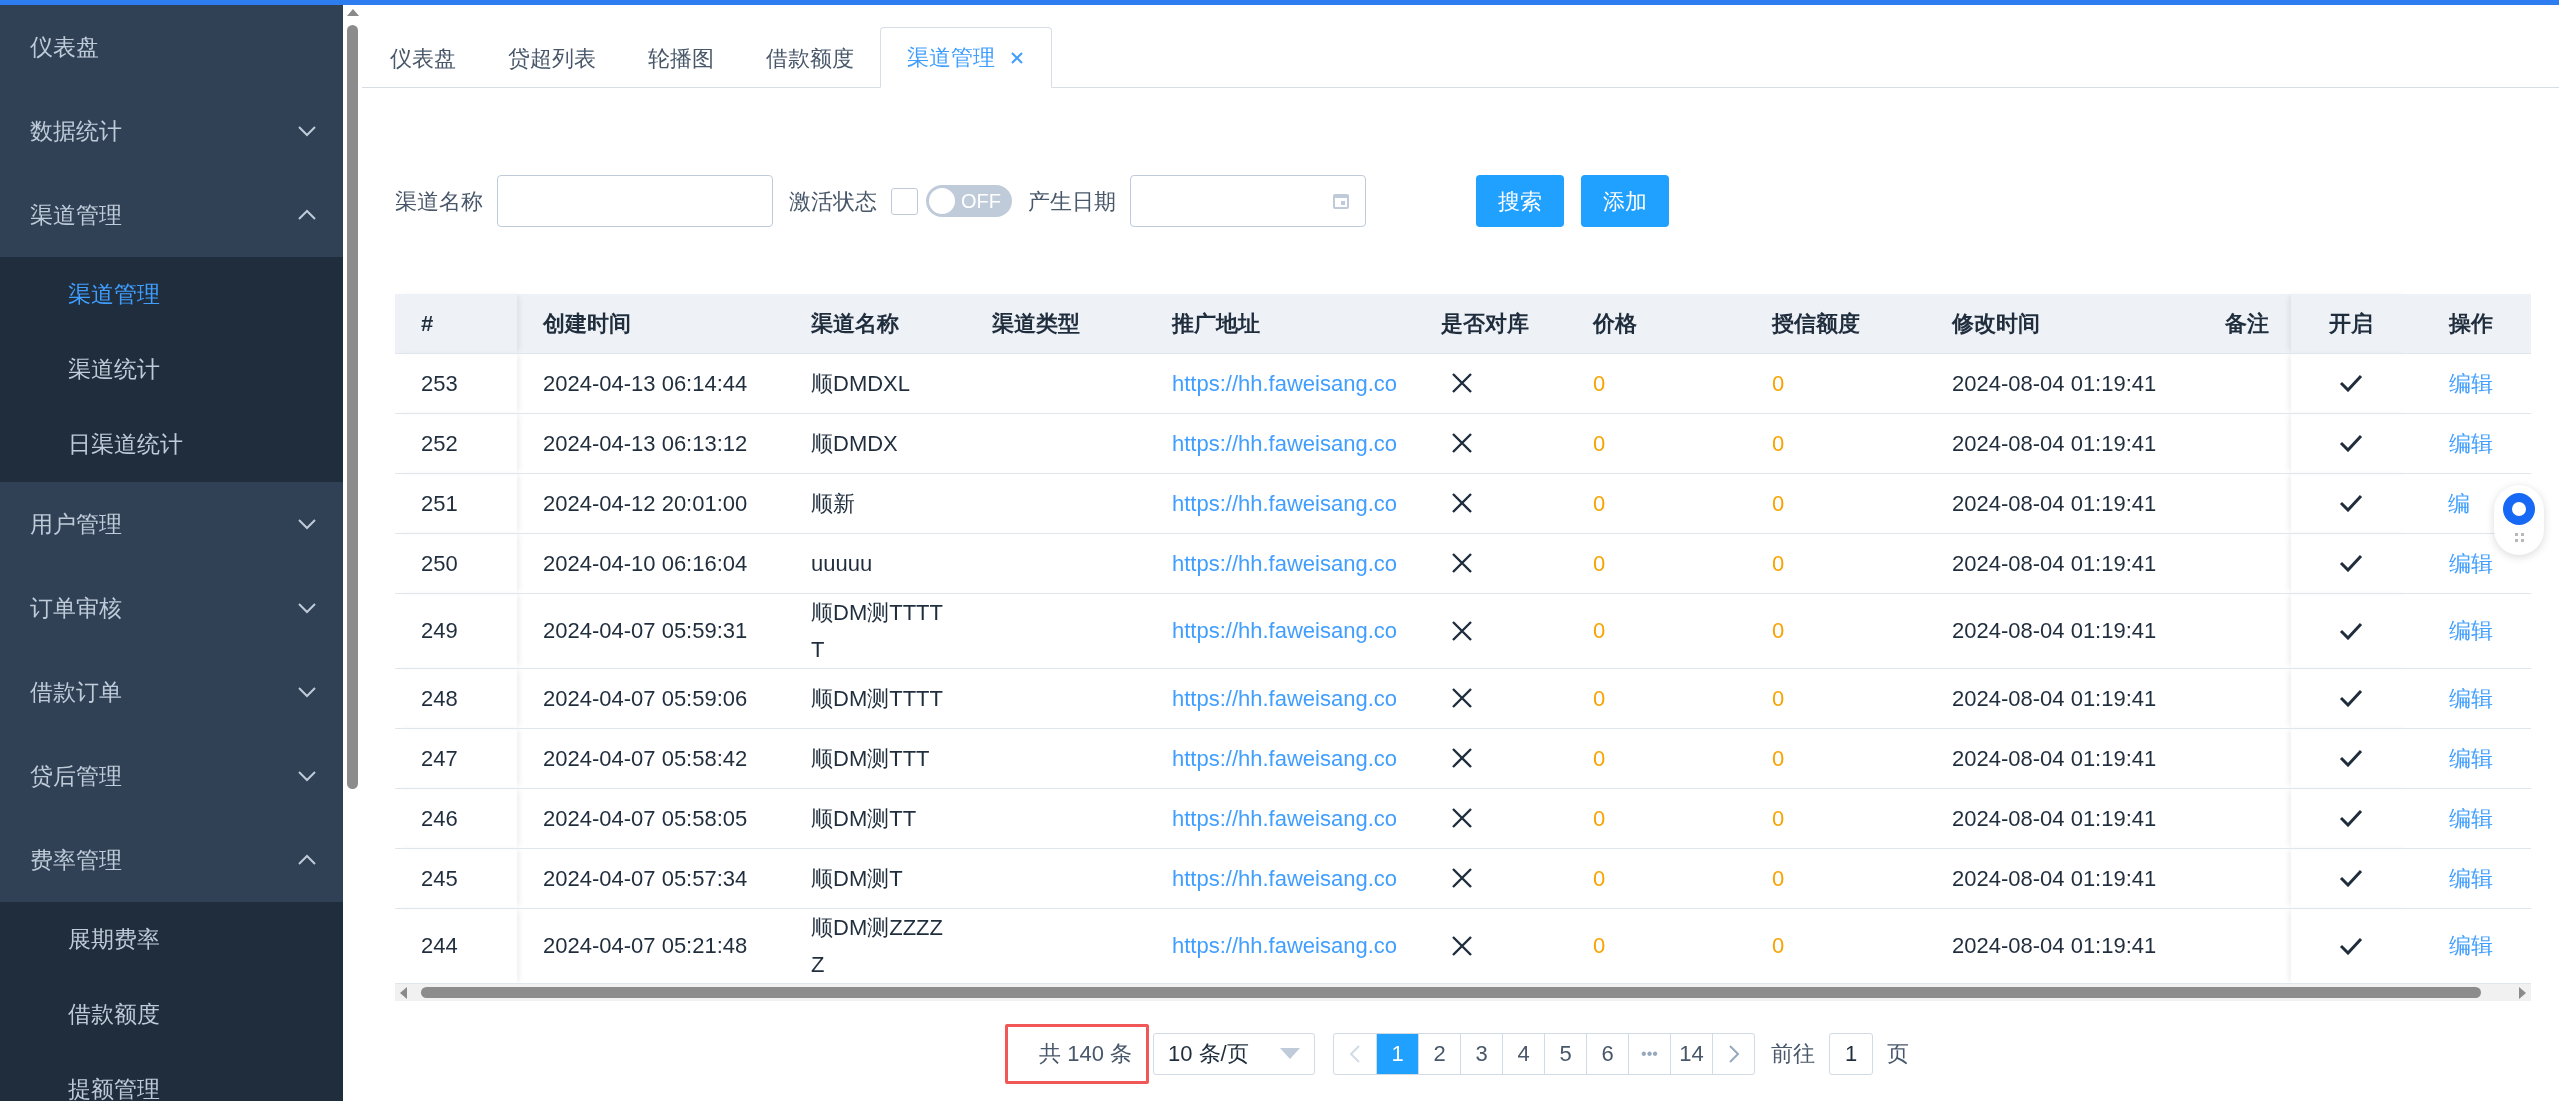  What do you see at coordinates (1565, 1053) in the screenshot?
I see `page-button: 5` at bounding box center [1565, 1053].